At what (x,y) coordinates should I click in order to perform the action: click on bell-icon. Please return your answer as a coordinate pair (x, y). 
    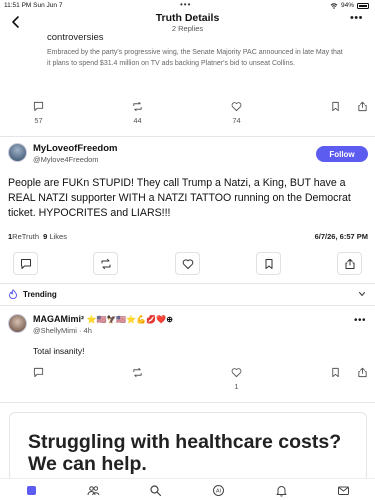
    Looking at the image, I should click on (281, 491).